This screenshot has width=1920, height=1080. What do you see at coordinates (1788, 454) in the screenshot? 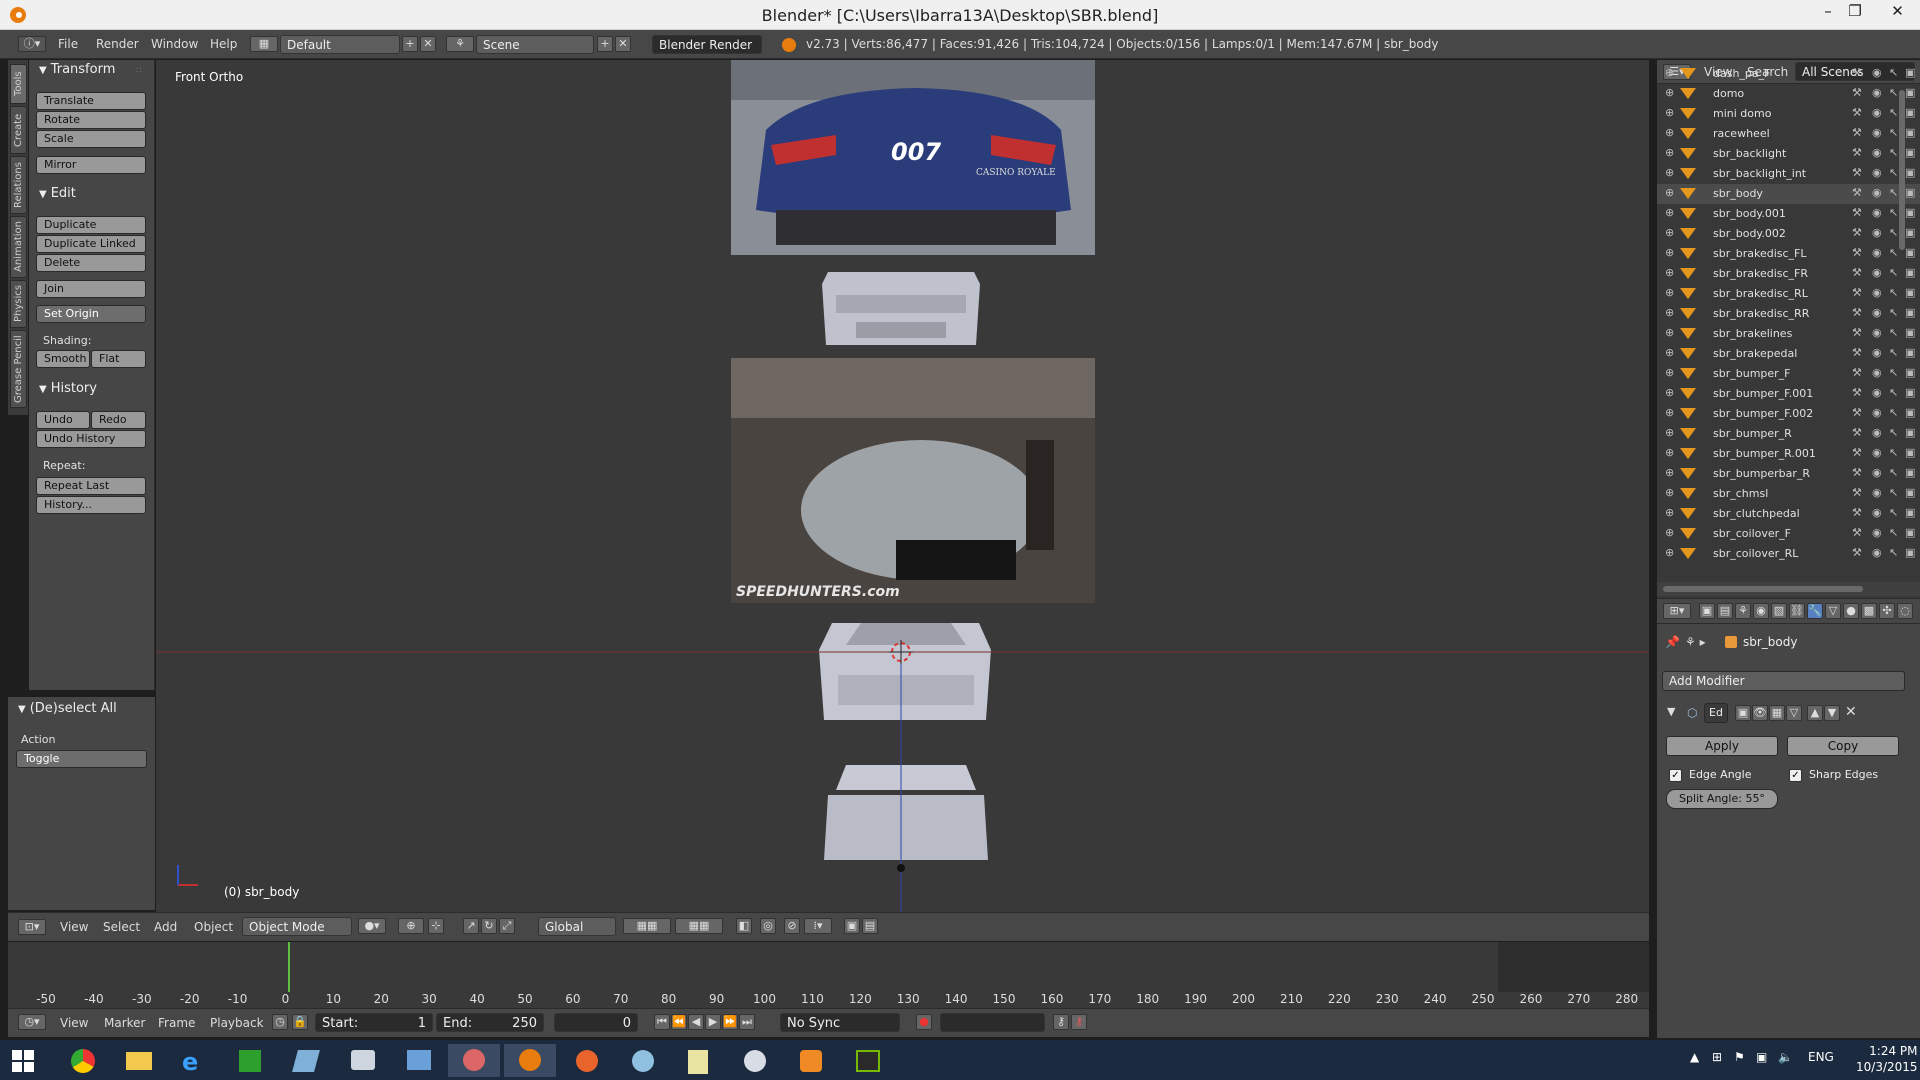
I see `outliner-row: ⊕ sbr_bumper_R.001 ⚒ ◉ ↖ ▣` at bounding box center [1788, 454].